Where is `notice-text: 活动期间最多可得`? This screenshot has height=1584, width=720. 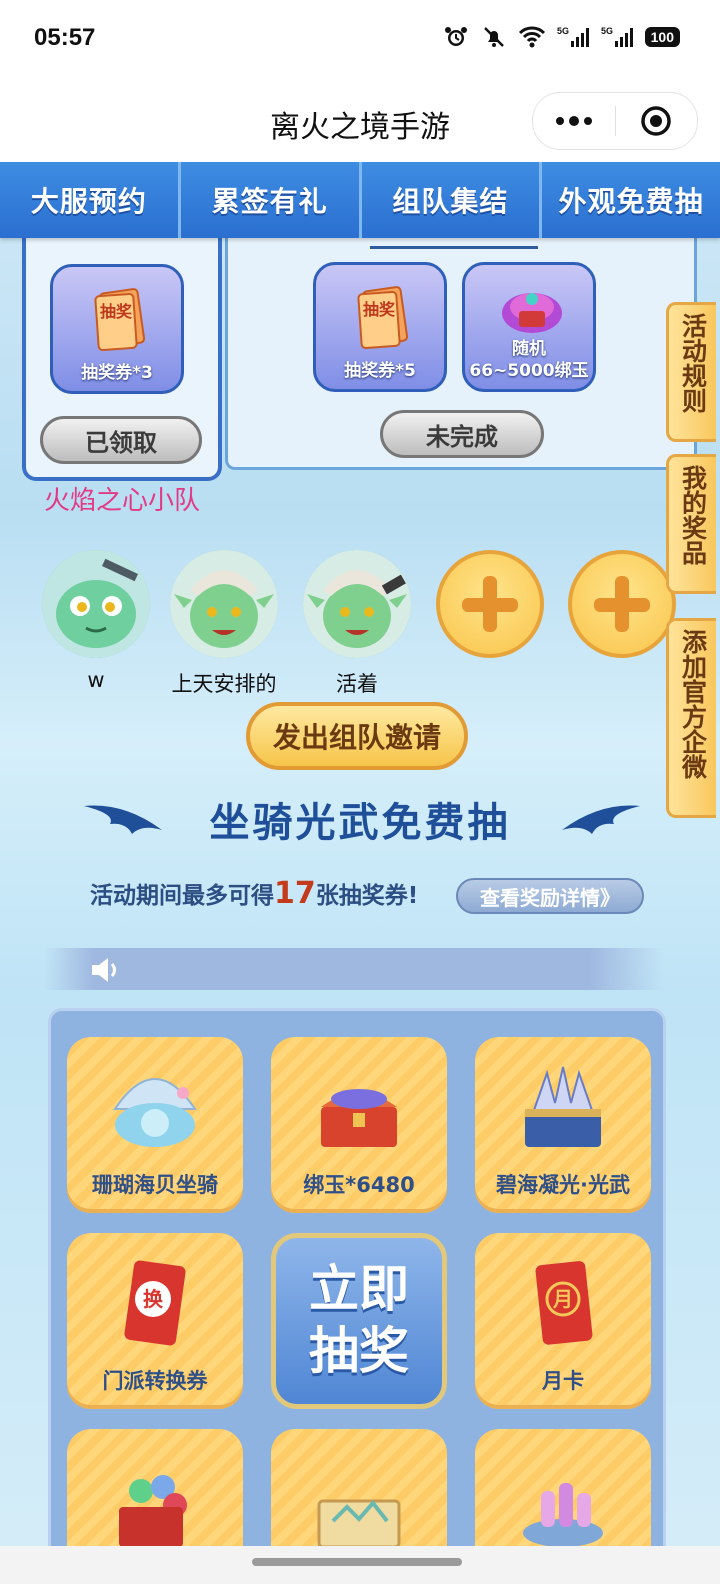 notice-text: 活动期间最多可得 is located at coordinates (182, 896).